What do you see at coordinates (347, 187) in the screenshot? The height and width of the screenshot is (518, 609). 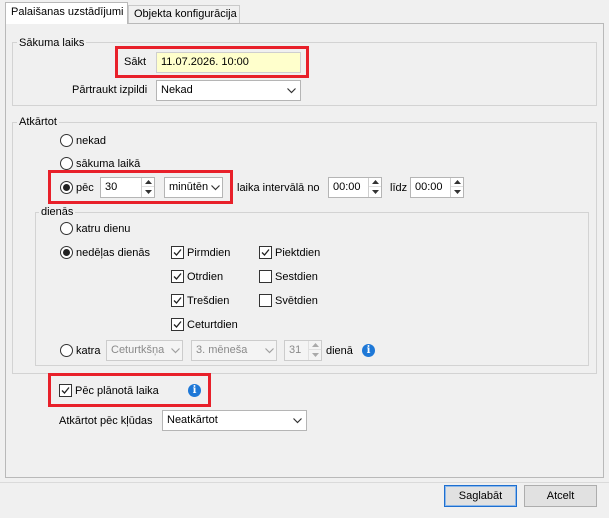 I see `interval-from-value: 00:00` at bounding box center [347, 187].